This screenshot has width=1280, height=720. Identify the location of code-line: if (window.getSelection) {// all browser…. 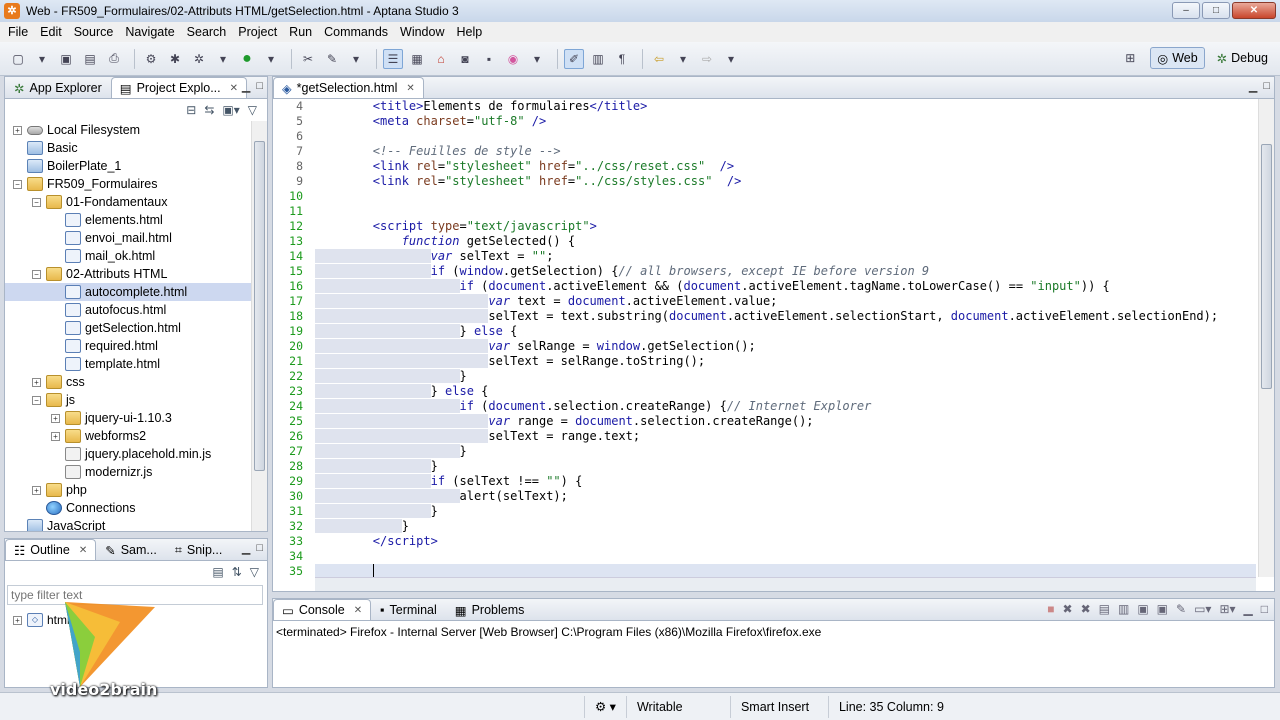
(785, 271).